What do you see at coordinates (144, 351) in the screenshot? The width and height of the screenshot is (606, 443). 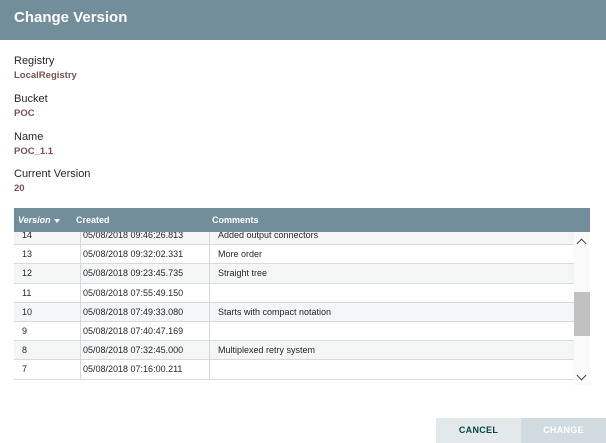 I see `created-cell: 05/08/2018 07:32:45.000` at bounding box center [144, 351].